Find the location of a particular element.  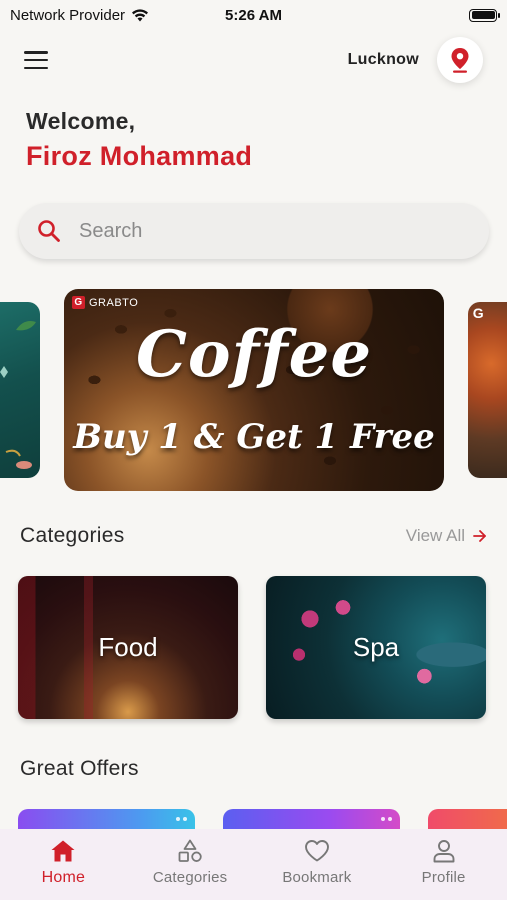

offers-title: Great Offers is located at coordinates (79, 768).